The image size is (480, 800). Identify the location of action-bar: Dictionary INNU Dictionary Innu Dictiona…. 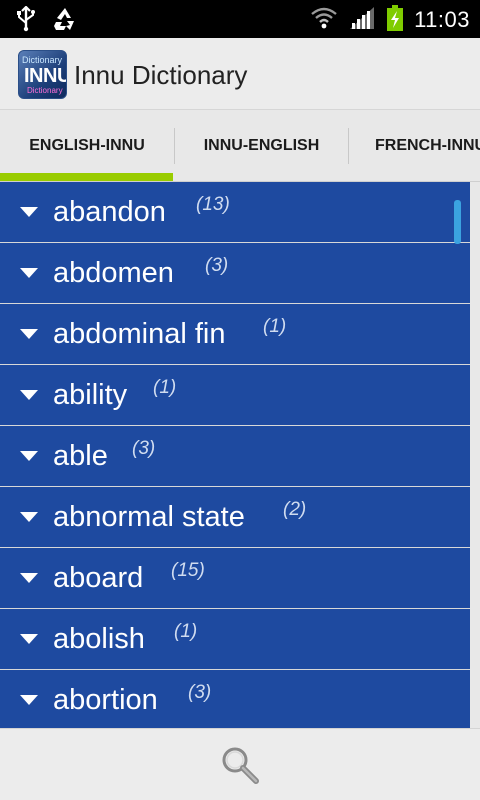
(240, 74).